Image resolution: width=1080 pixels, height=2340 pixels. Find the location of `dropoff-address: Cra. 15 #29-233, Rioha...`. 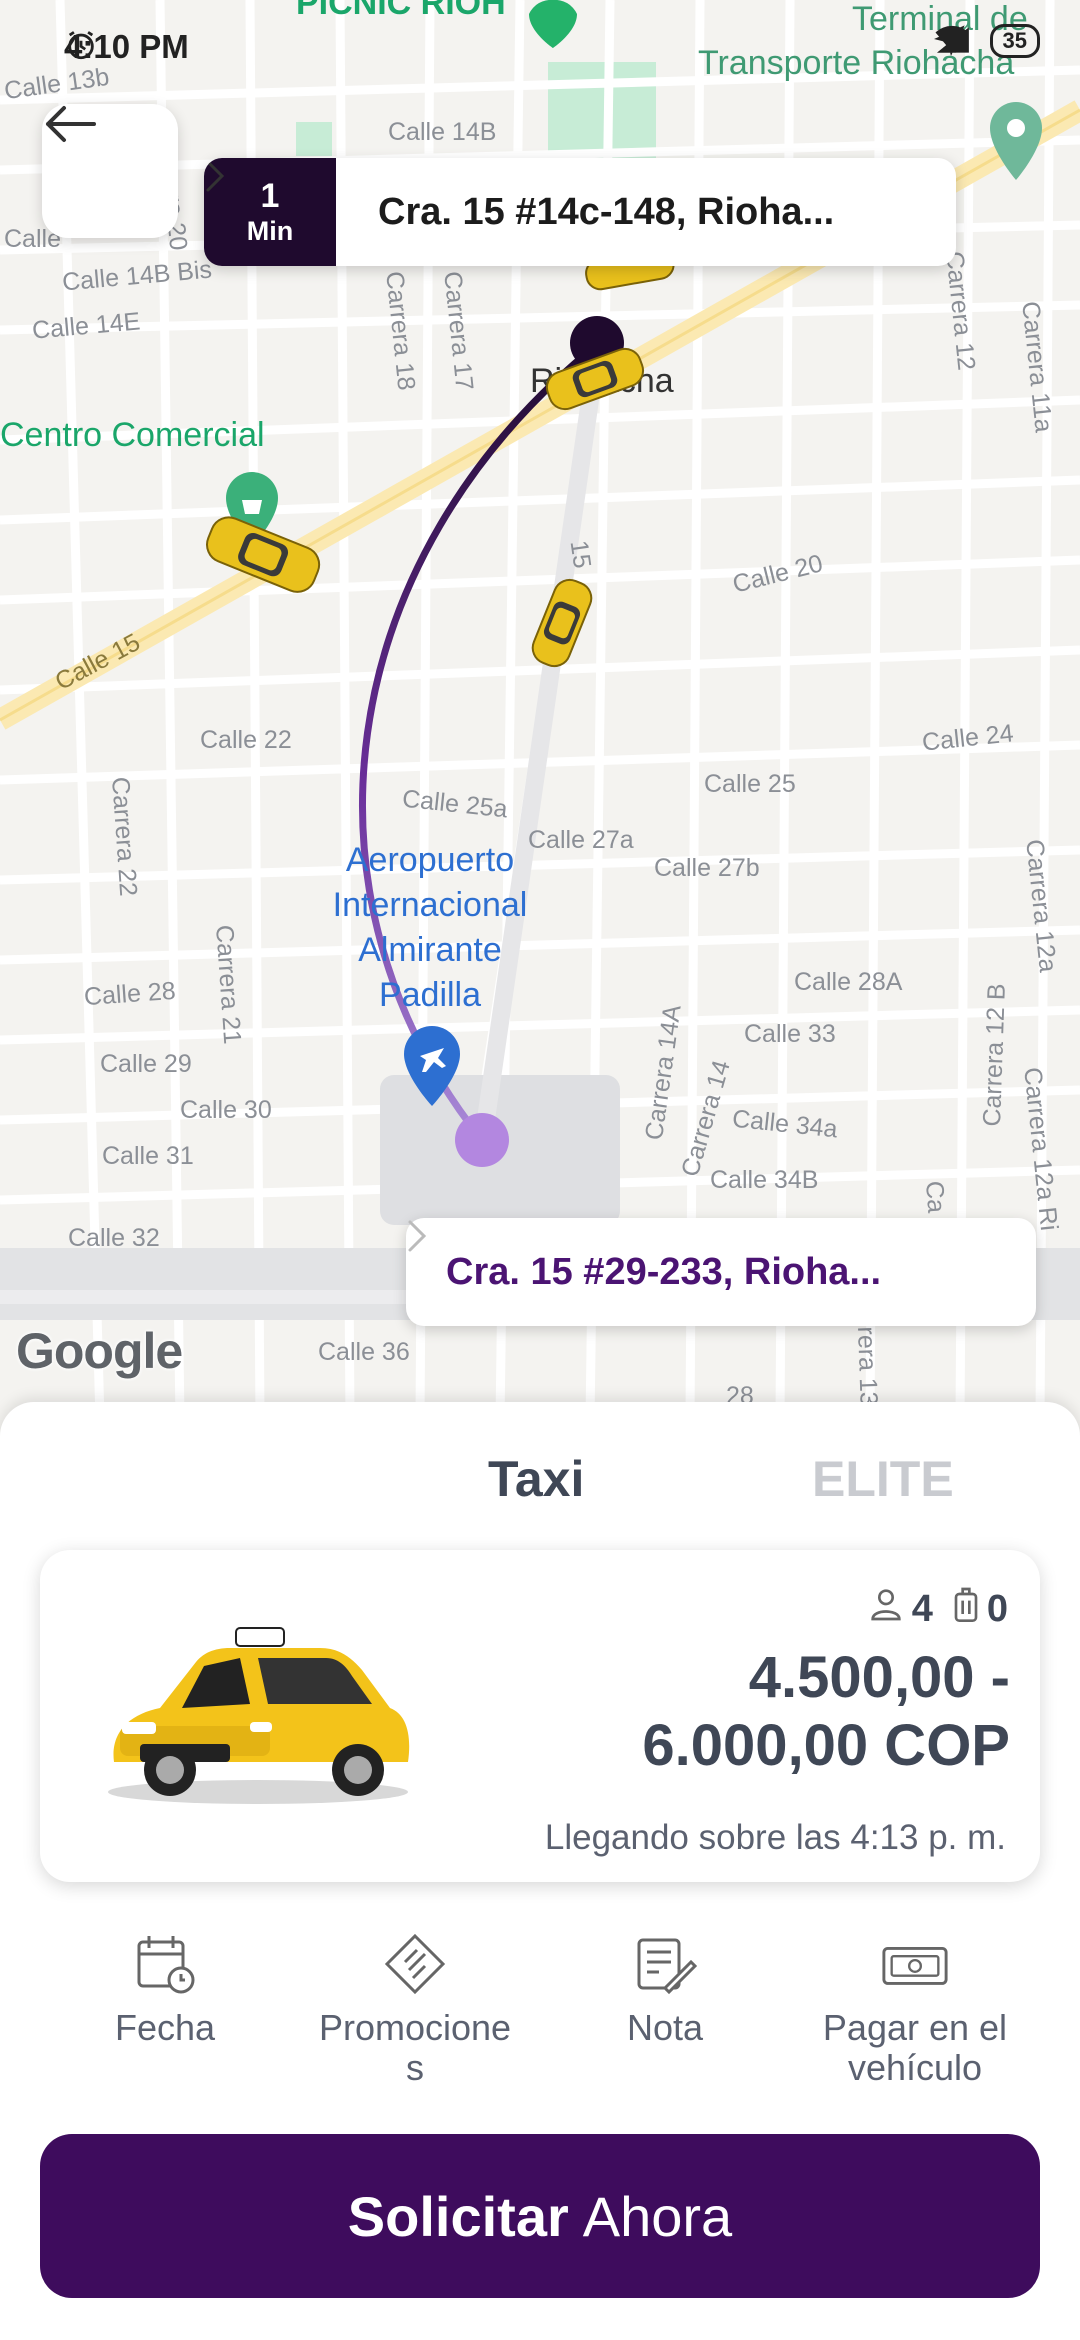

dropoff-address: Cra. 15 #29-233, Rioha... is located at coordinates (664, 1271).